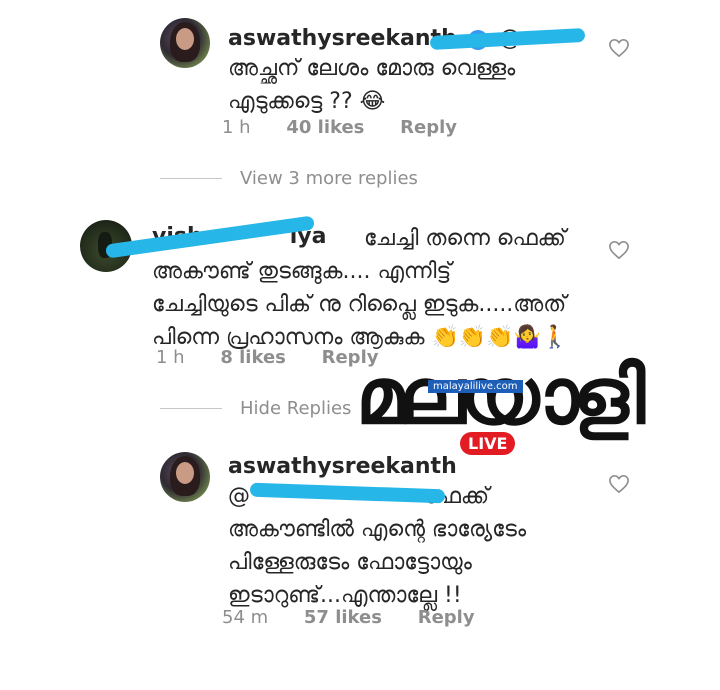 This screenshot has width=720, height=690. What do you see at coordinates (295, 408) in the screenshot?
I see `hide-replies-label: Hide Replies` at bounding box center [295, 408].